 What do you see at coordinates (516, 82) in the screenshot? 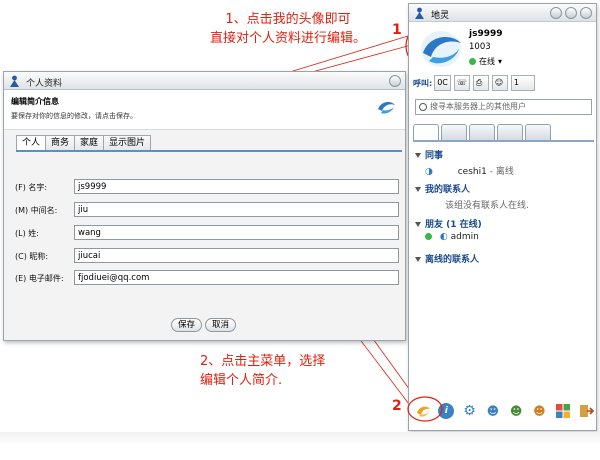
I see `message-count: 1` at bounding box center [516, 82].